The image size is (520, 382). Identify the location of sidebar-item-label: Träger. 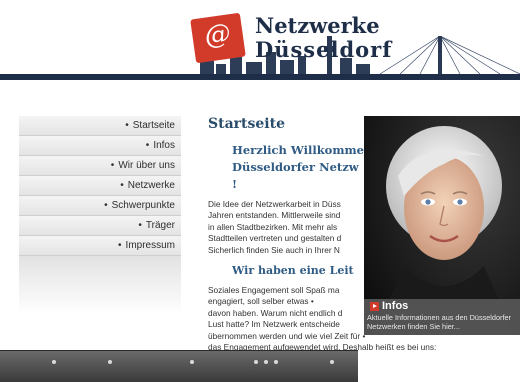
(160, 225).